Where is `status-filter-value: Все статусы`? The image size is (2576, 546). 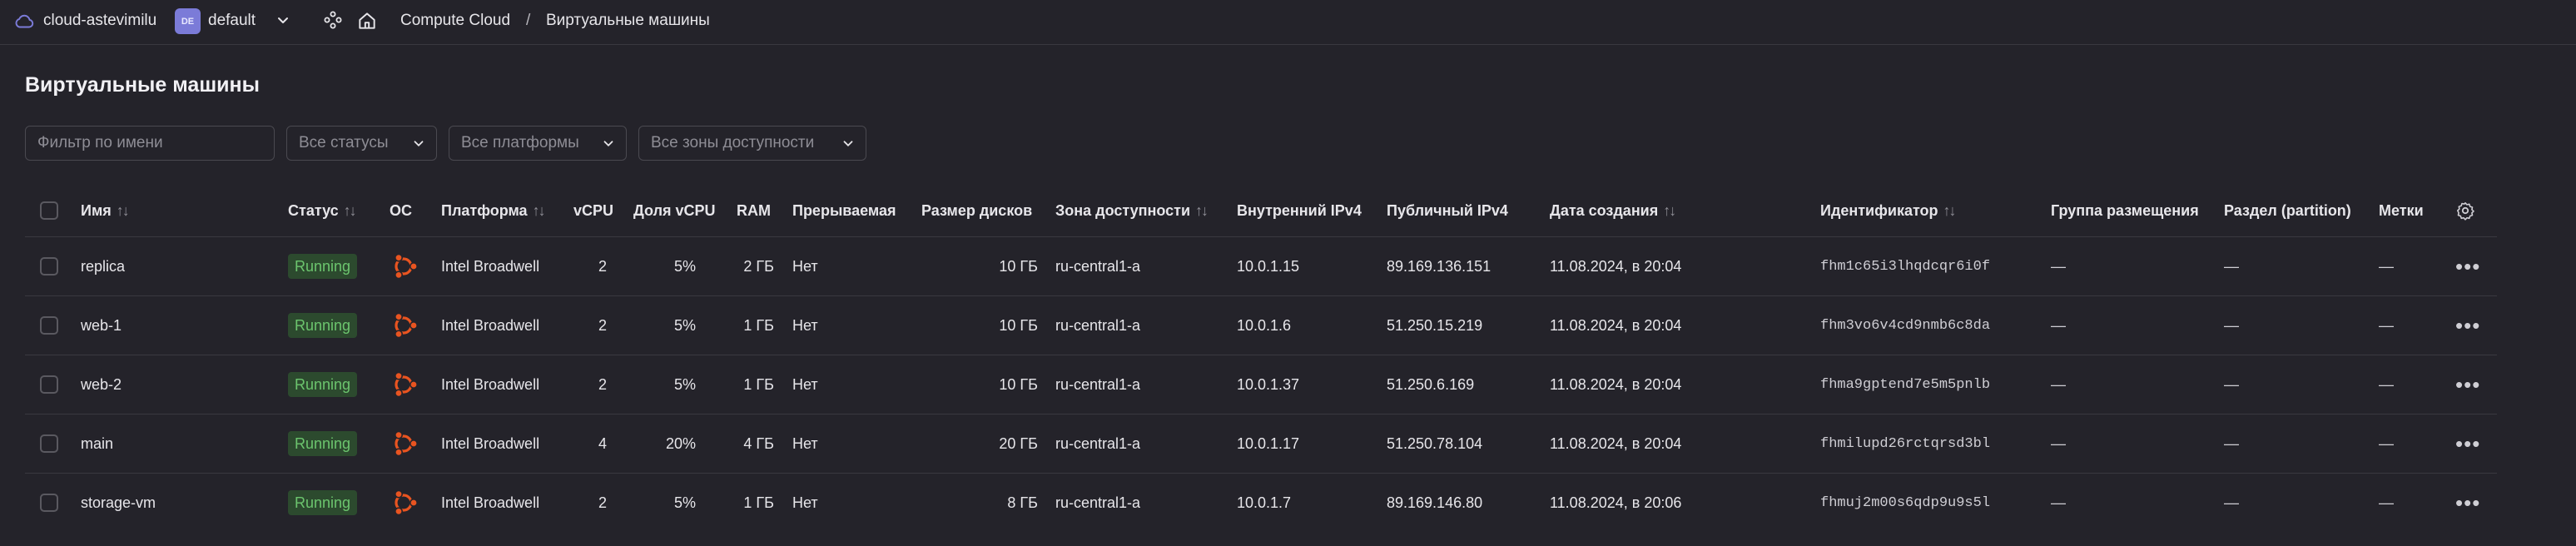 status-filter-value: Все статусы is located at coordinates (344, 142).